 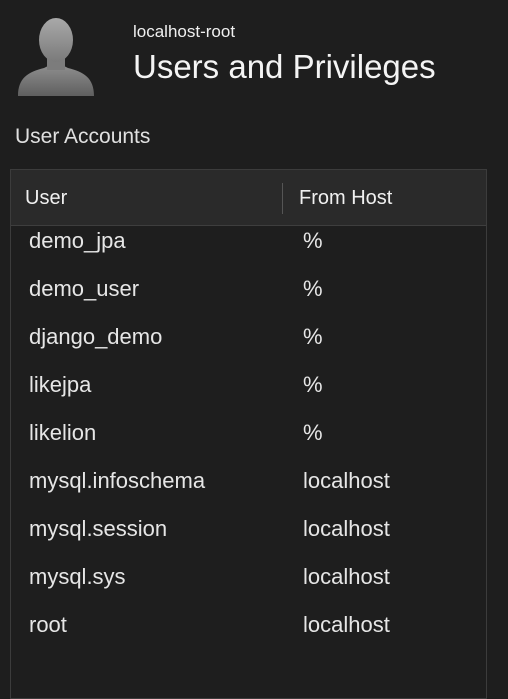 What do you see at coordinates (282, 198) in the screenshot?
I see `column-separator` at bounding box center [282, 198].